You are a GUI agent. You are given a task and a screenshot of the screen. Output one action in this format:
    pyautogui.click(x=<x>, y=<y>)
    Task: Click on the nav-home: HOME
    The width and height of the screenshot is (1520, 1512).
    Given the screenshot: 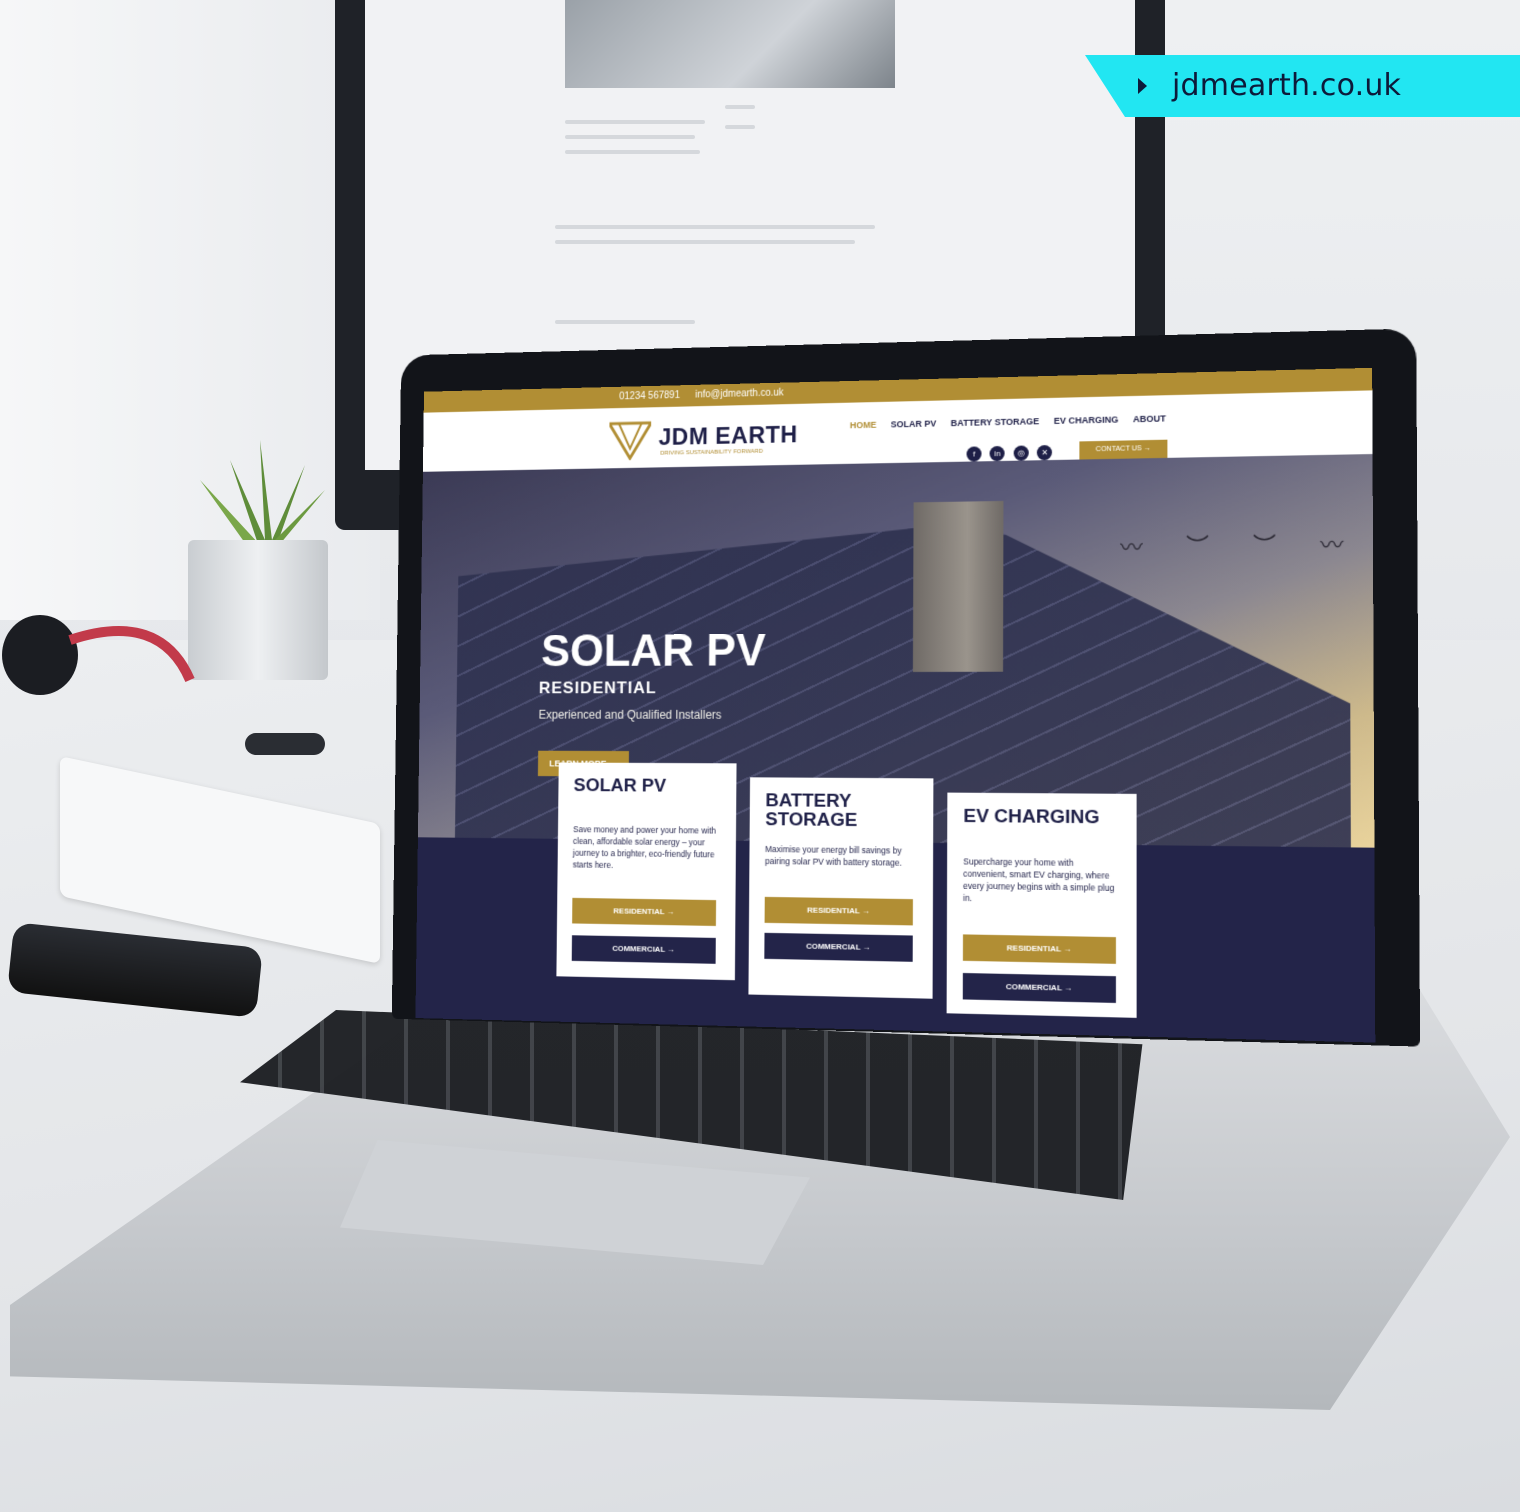 What is the action you would take?
    pyautogui.click(x=863, y=425)
    